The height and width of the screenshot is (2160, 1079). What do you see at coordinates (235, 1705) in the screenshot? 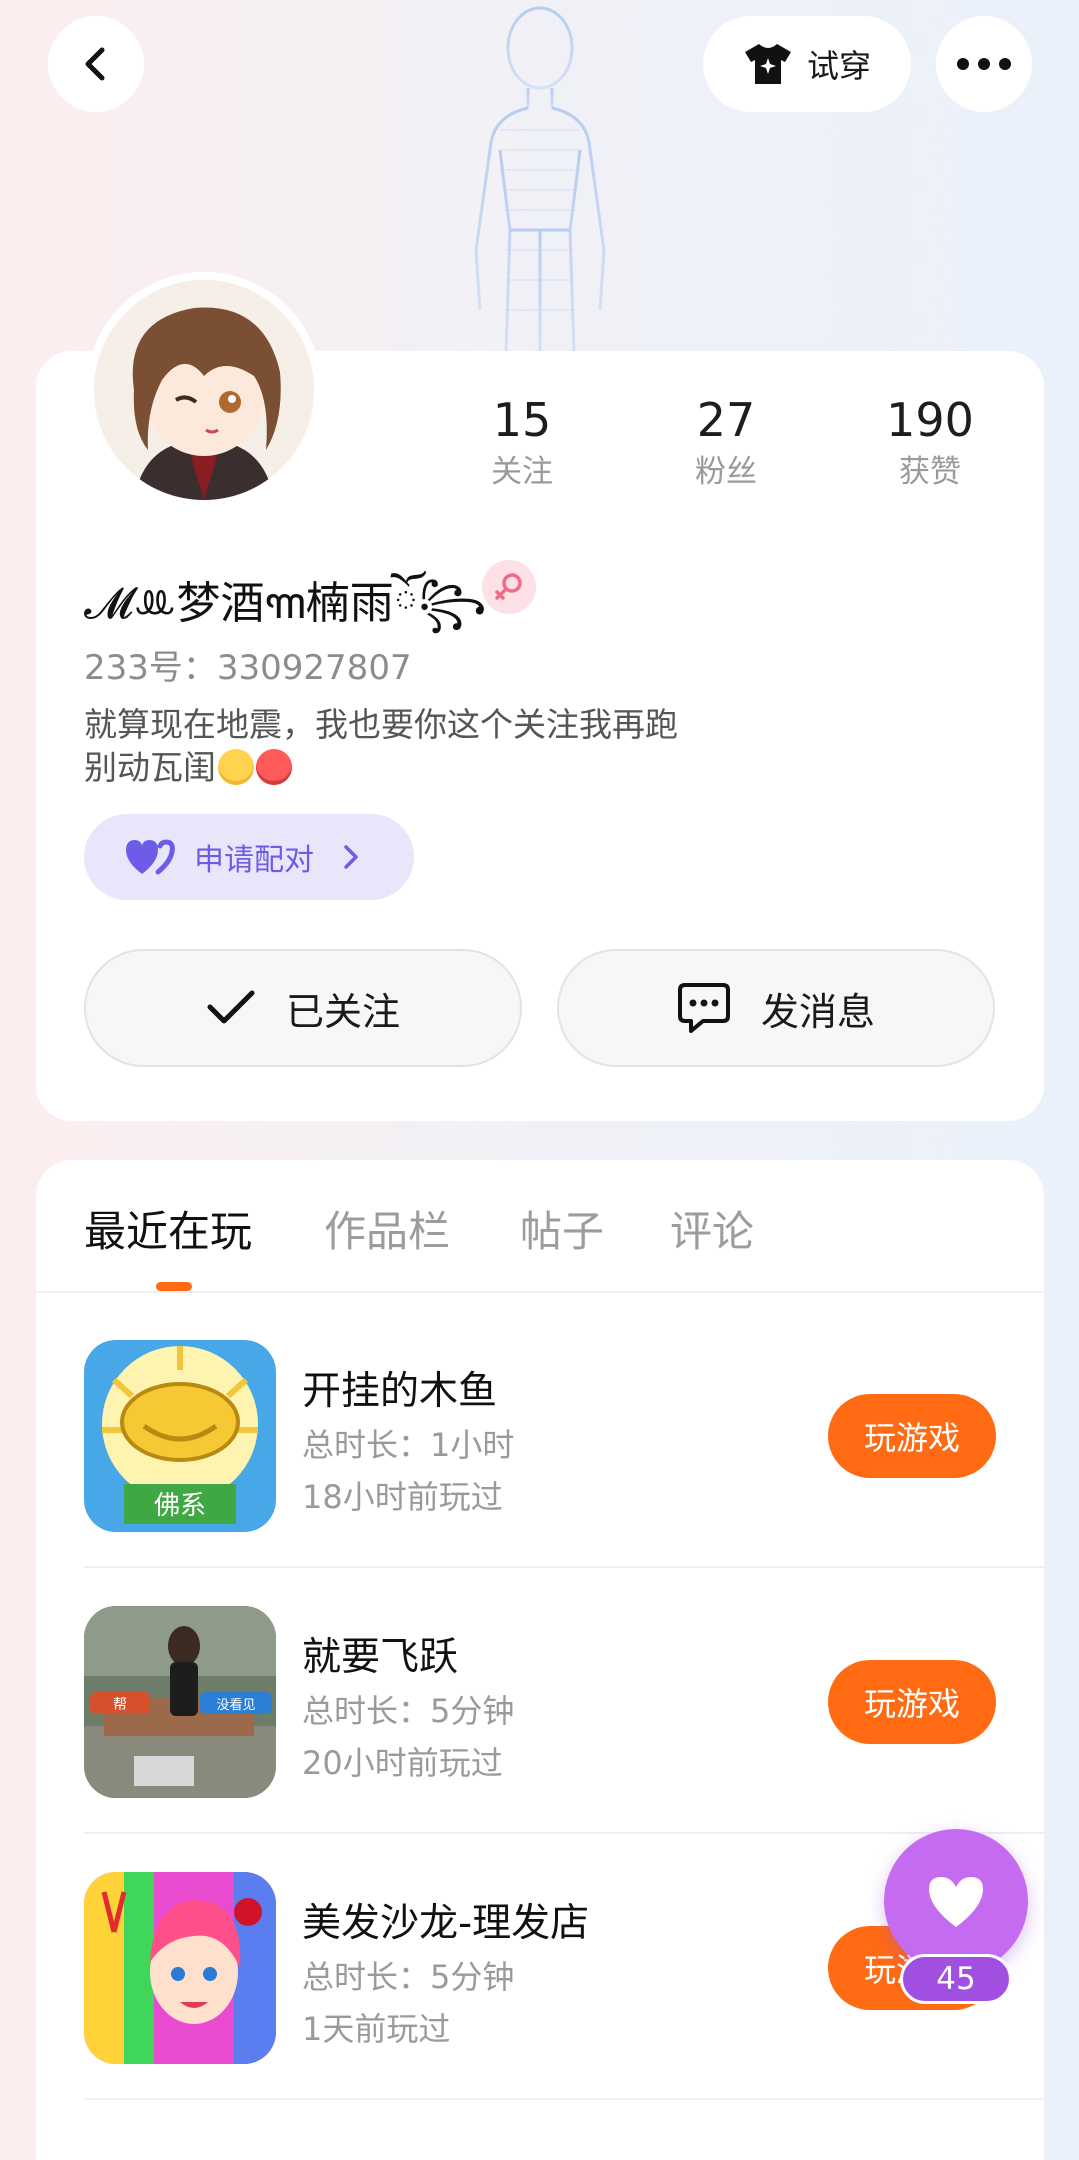
I see `leap-icon-right-text: 没看见` at bounding box center [235, 1705].